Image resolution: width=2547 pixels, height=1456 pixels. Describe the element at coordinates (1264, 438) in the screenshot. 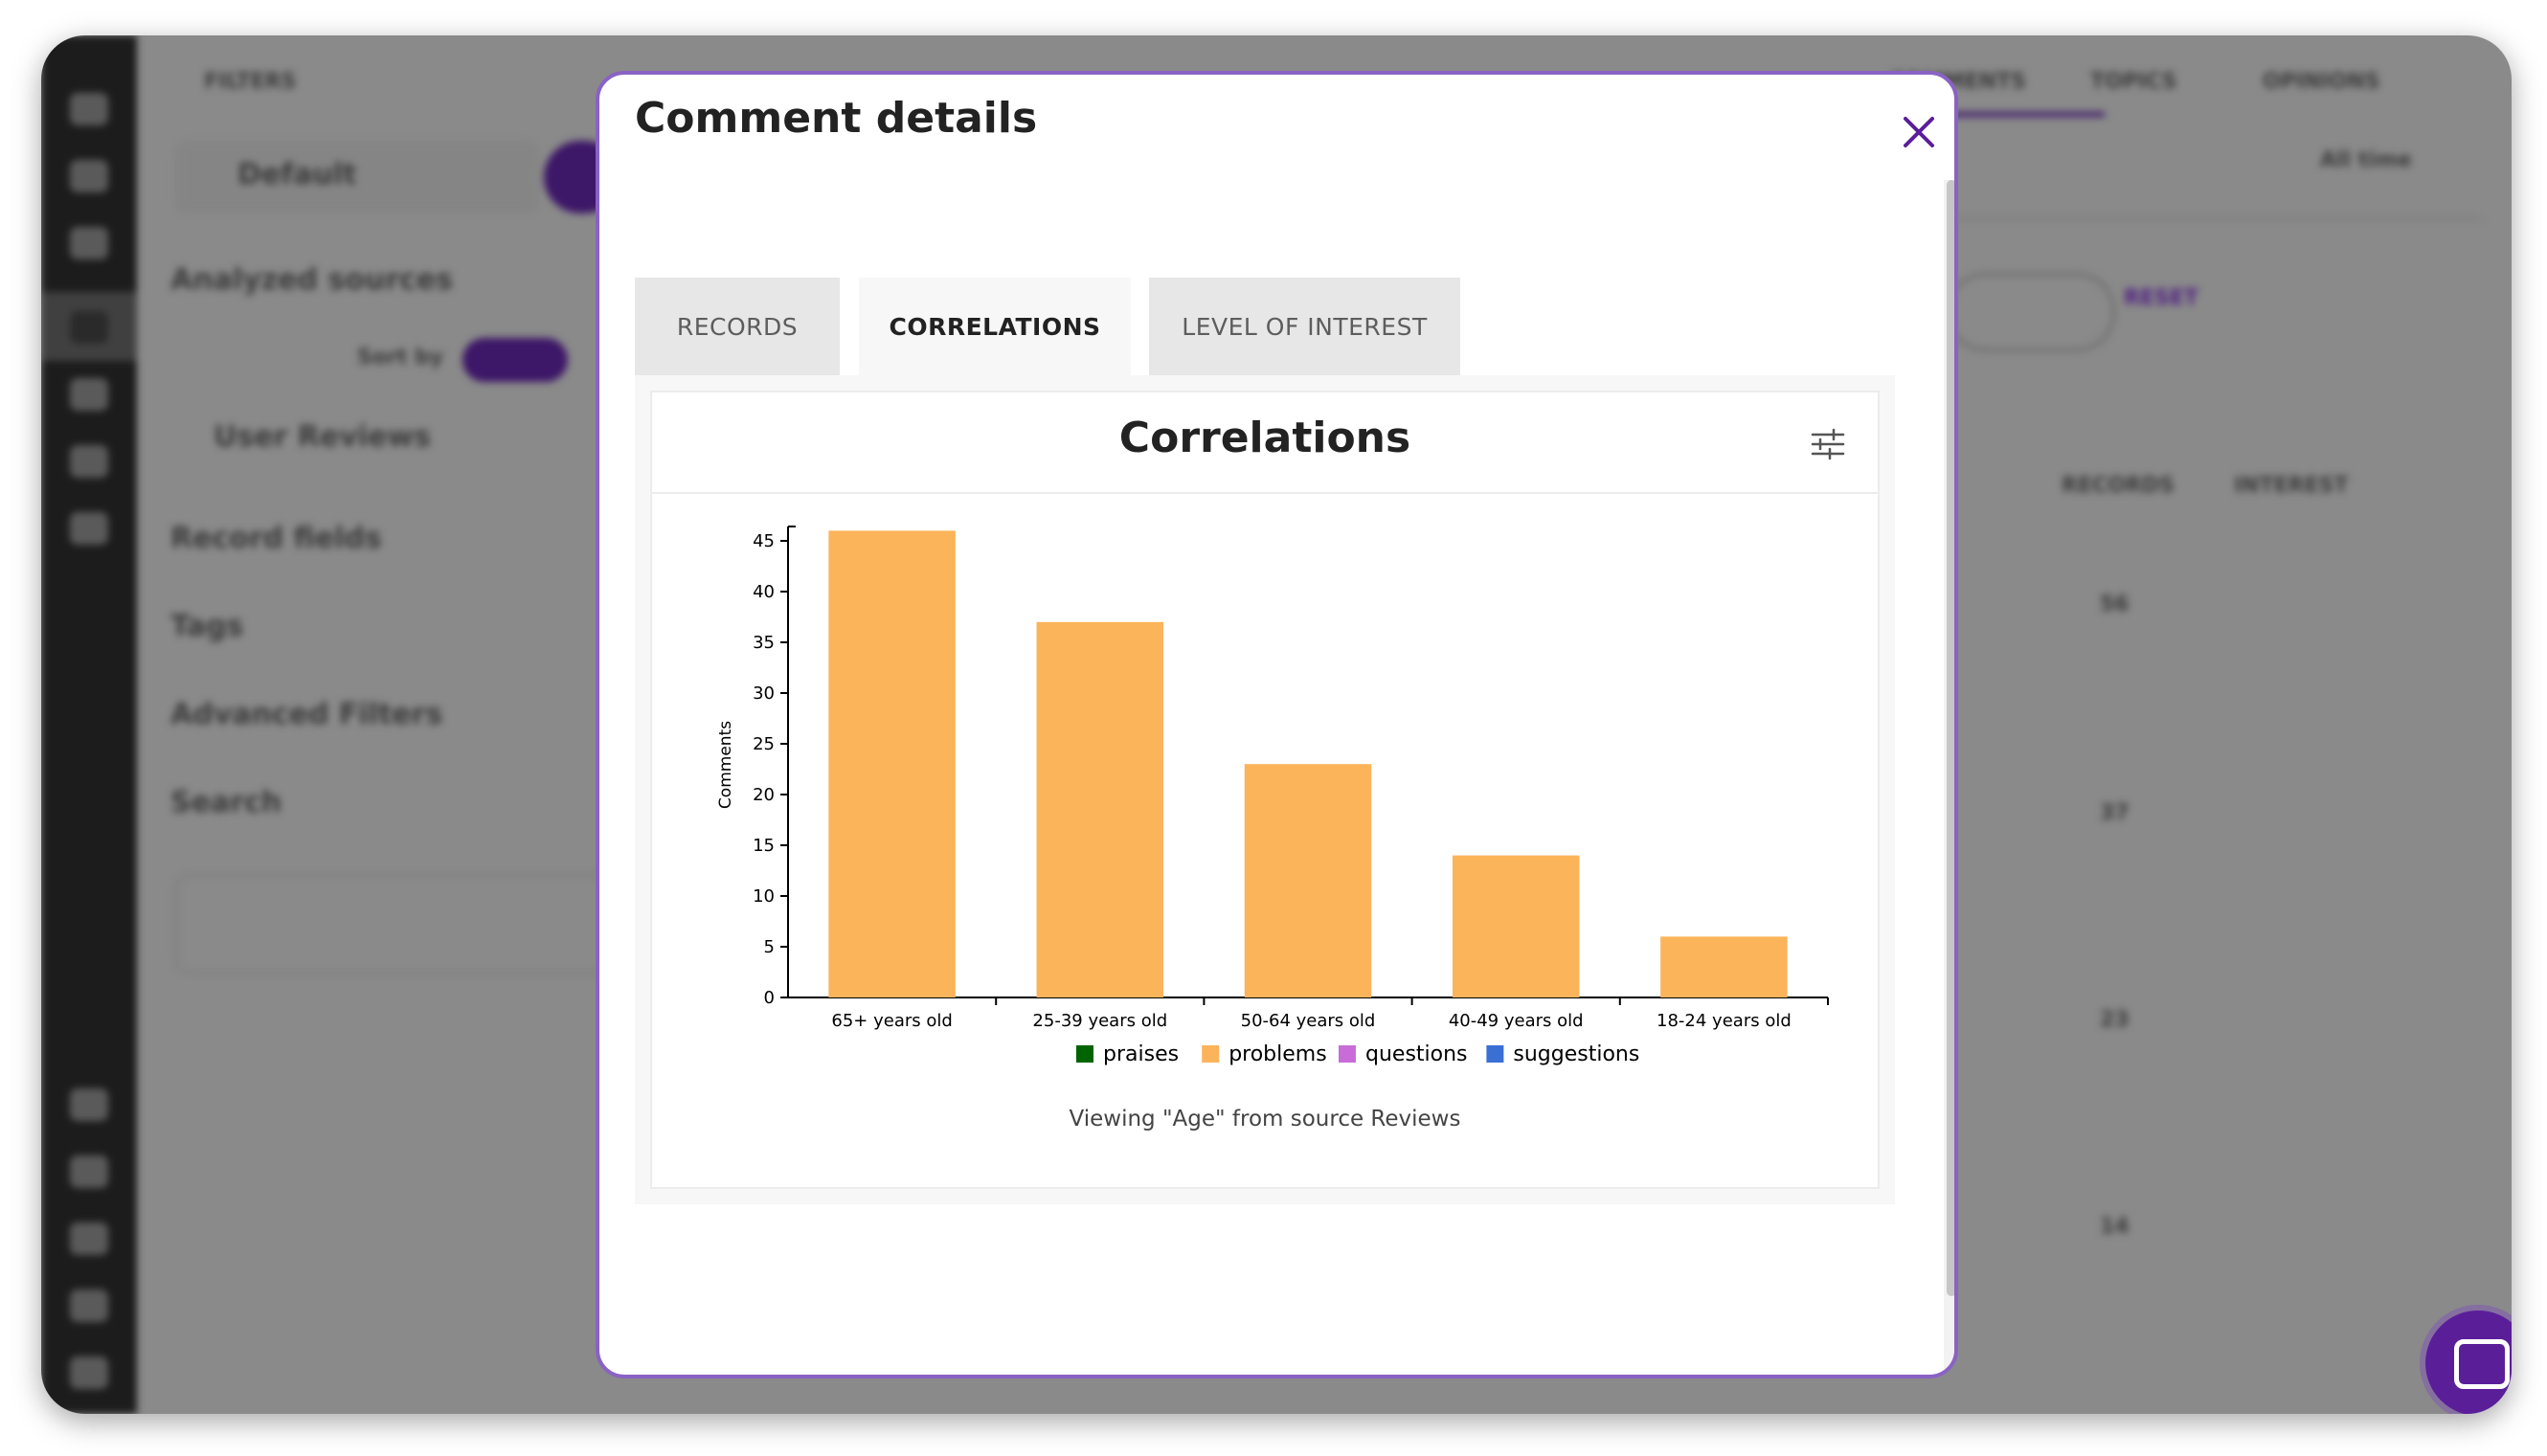

I see `chart-heading: Correlations` at that location.